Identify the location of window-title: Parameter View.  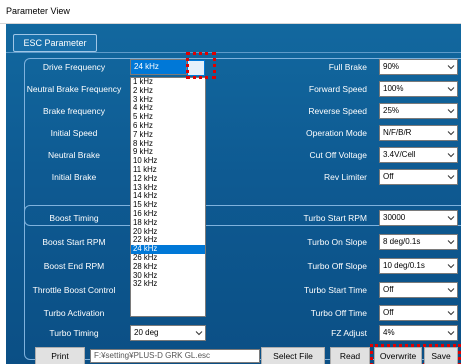
(38, 11).